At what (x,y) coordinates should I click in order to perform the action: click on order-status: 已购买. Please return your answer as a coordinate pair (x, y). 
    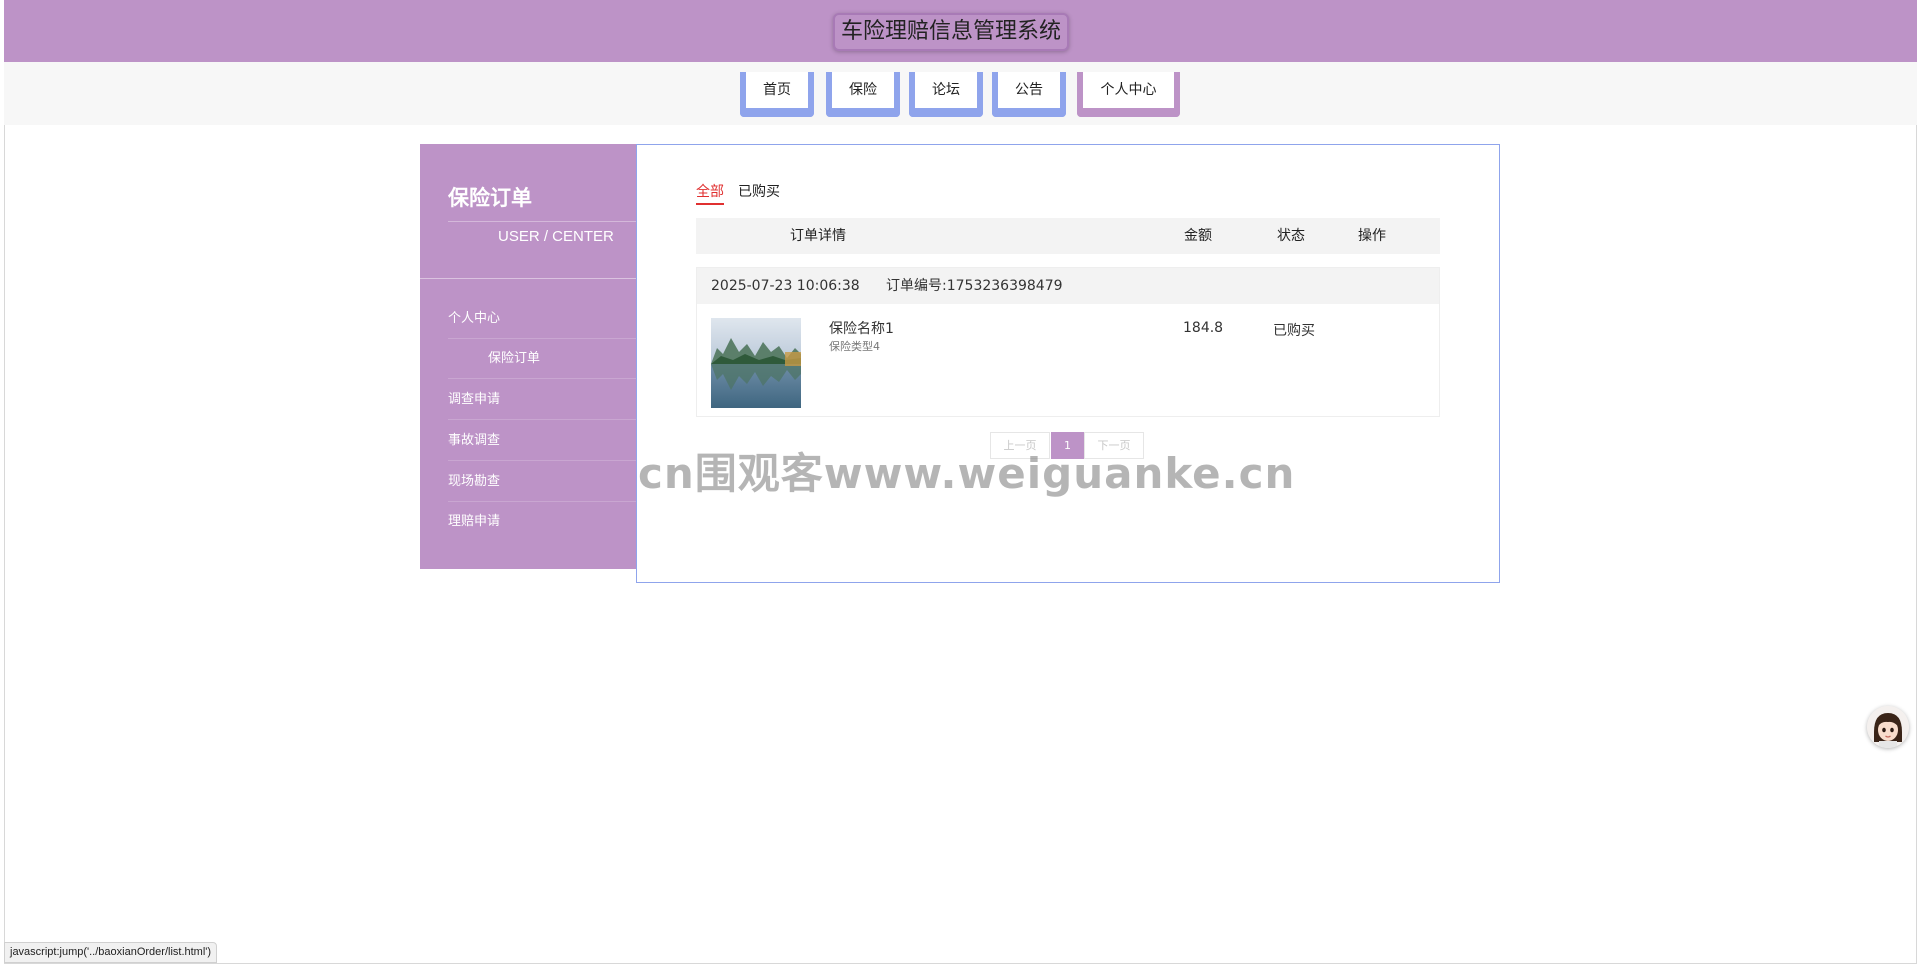
    Looking at the image, I should click on (1294, 331).